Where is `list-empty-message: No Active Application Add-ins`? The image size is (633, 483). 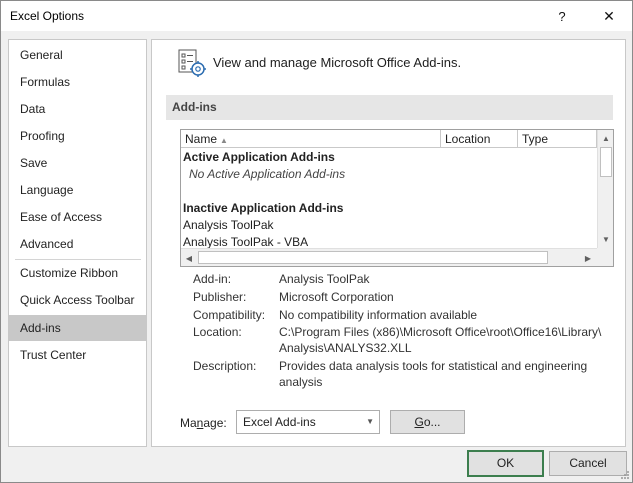 list-empty-message: No Active Application Add-ins is located at coordinates (267, 174).